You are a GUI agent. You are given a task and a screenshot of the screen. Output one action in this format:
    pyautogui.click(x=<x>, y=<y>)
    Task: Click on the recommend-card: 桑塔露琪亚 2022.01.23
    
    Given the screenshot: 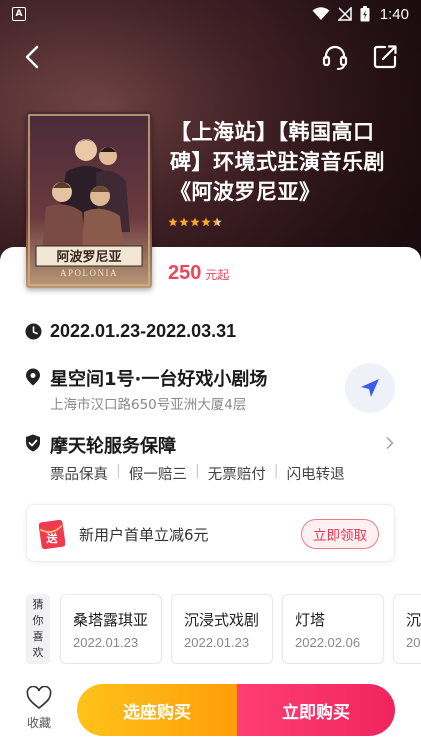 What is the action you would take?
    pyautogui.click(x=111, y=629)
    